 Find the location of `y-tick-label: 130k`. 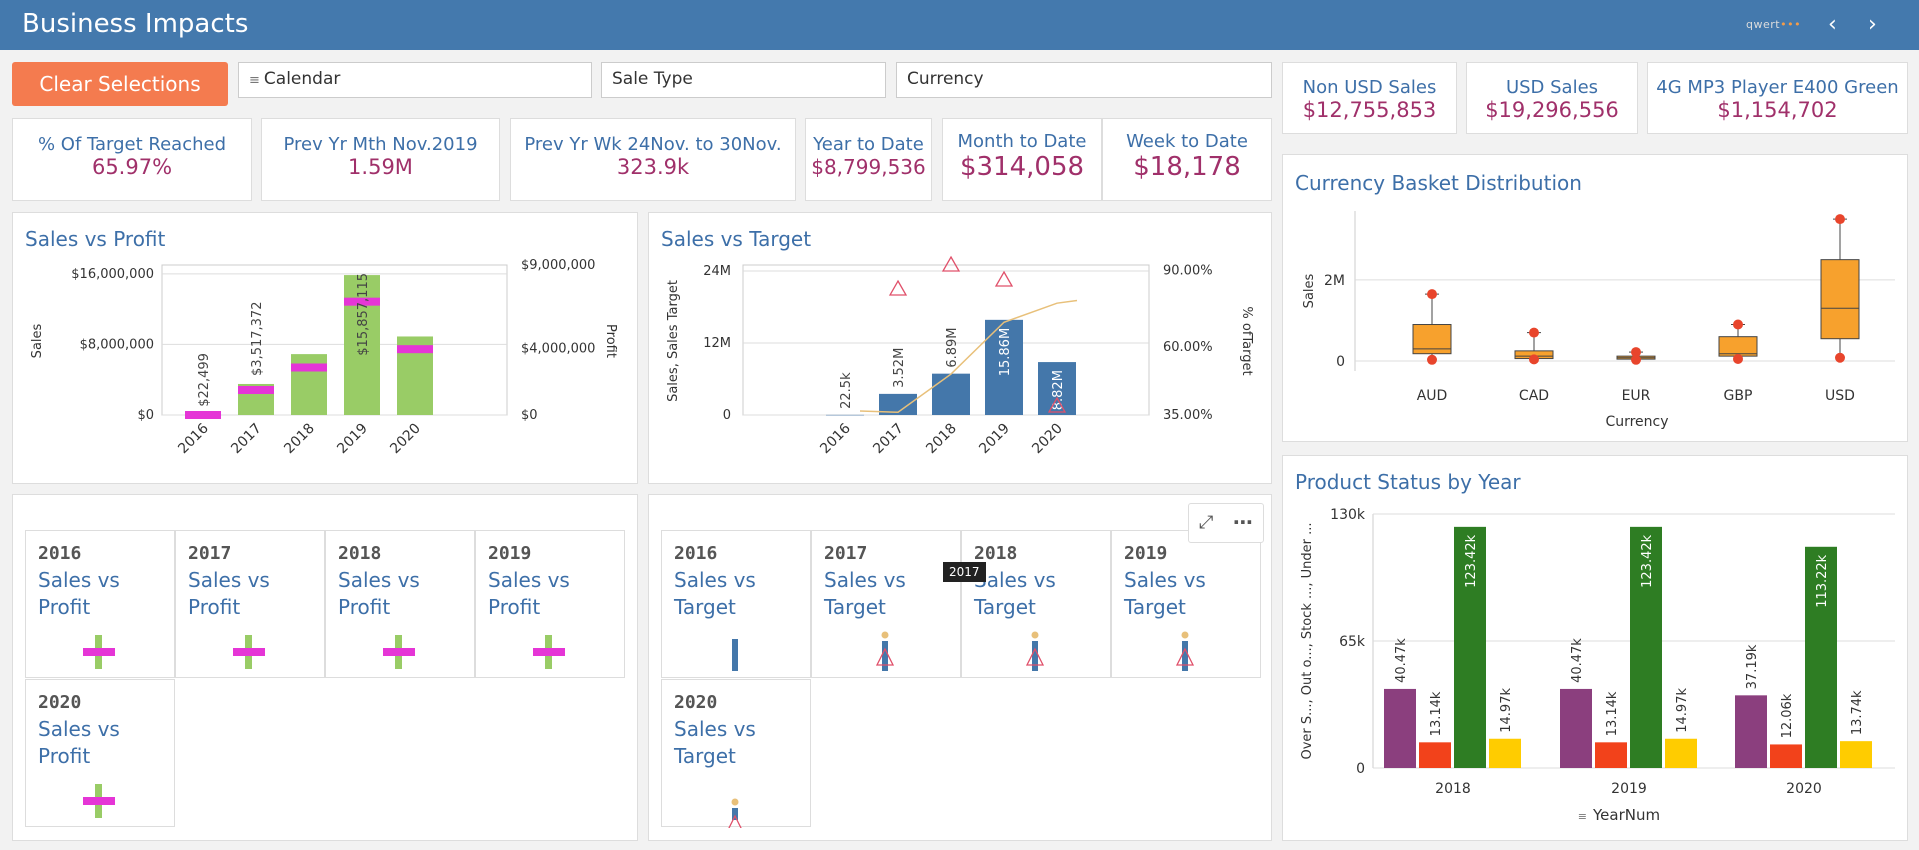

y-tick-label: 130k is located at coordinates (1348, 515).